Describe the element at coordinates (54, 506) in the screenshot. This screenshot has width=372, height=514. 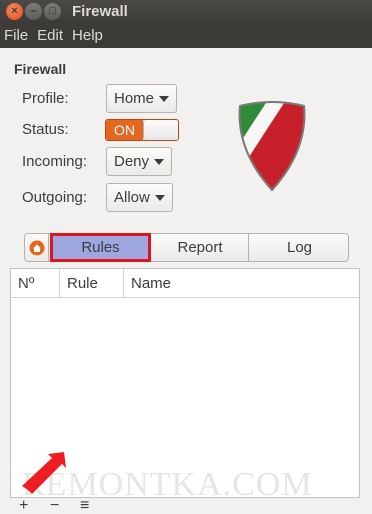
I see `remove-rule-button: −` at that location.